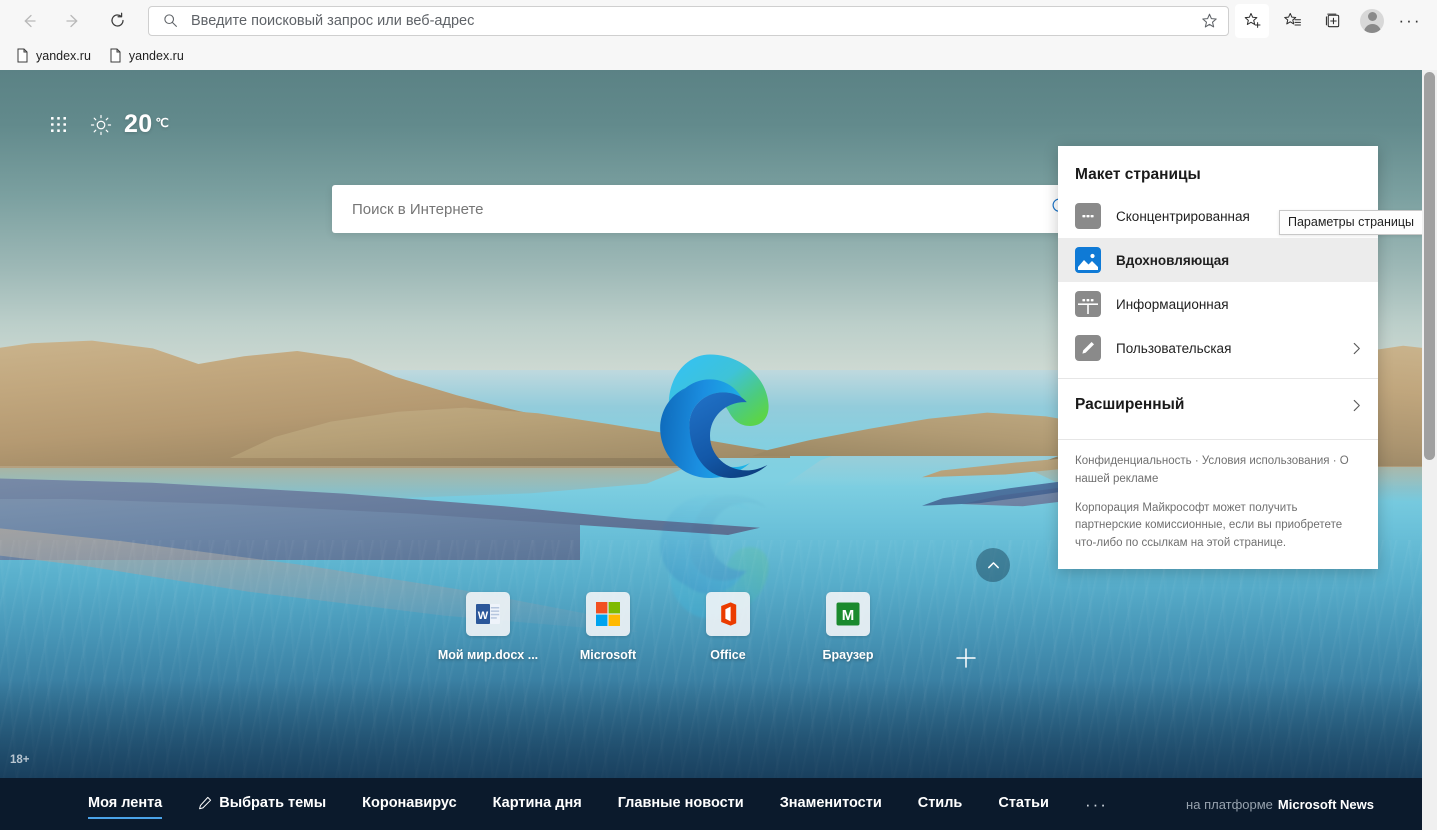  What do you see at coordinates (1096, 804) in the screenshot?
I see `news-more-button: ···` at bounding box center [1096, 804].